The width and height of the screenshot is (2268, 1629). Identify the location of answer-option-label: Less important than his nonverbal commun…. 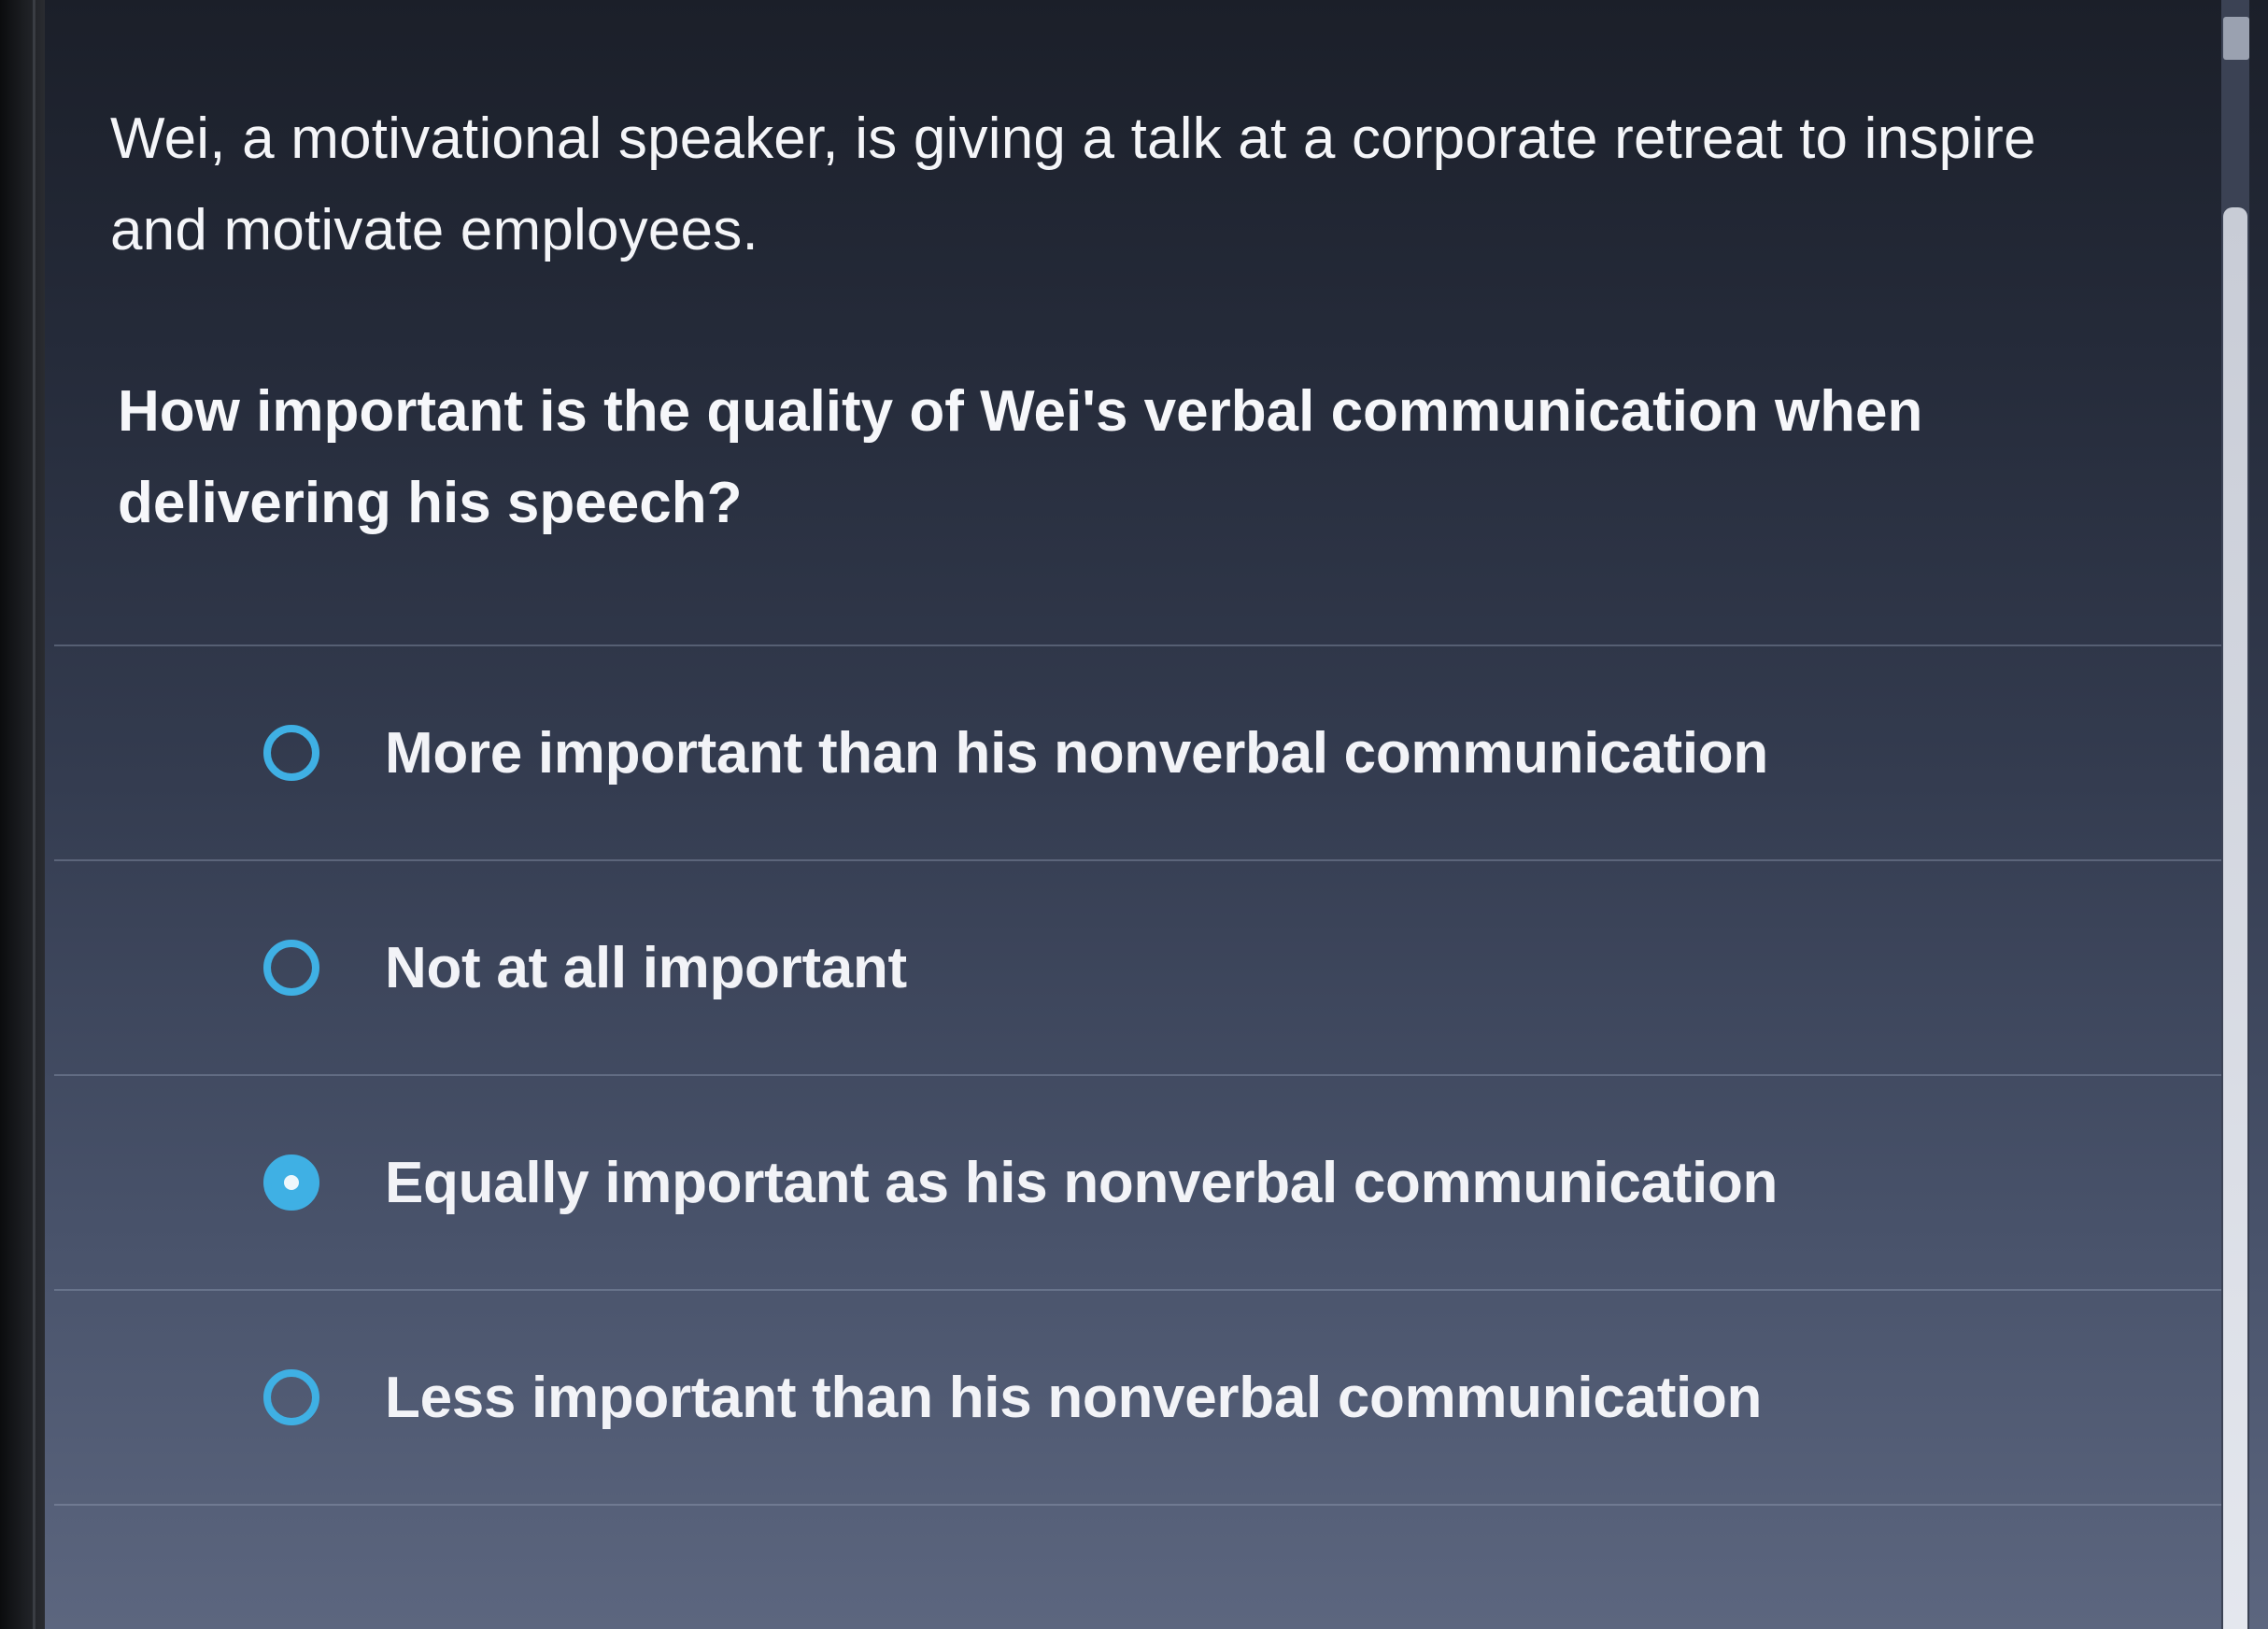
(1074, 1397).